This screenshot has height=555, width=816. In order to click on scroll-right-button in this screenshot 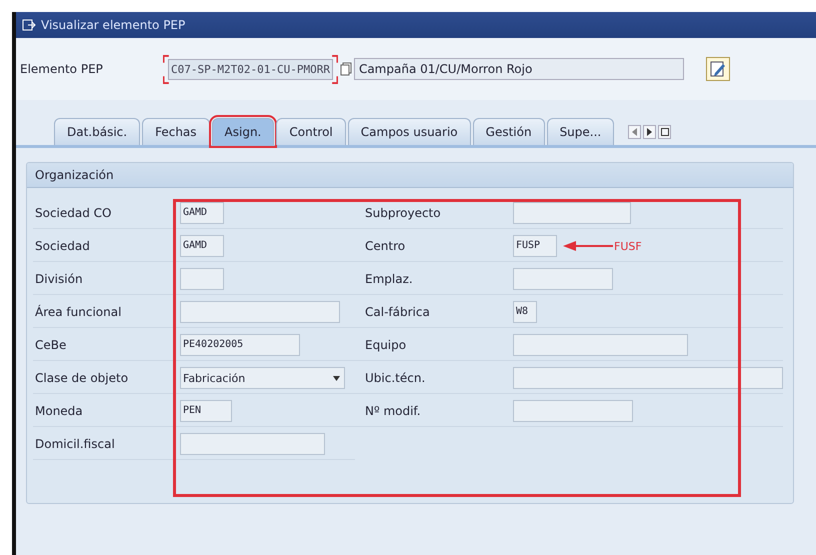, I will do `click(649, 132)`.